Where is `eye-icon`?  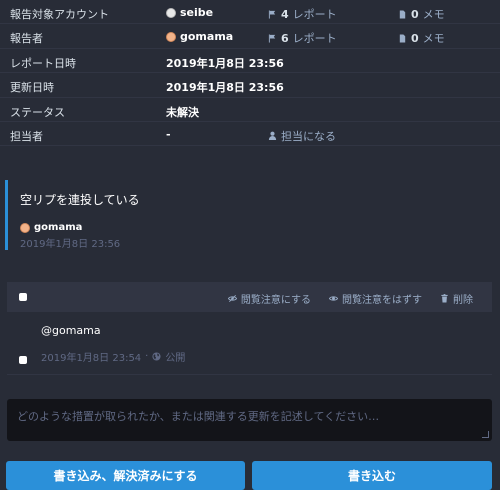 eye-icon is located at coordinates (333, 298).